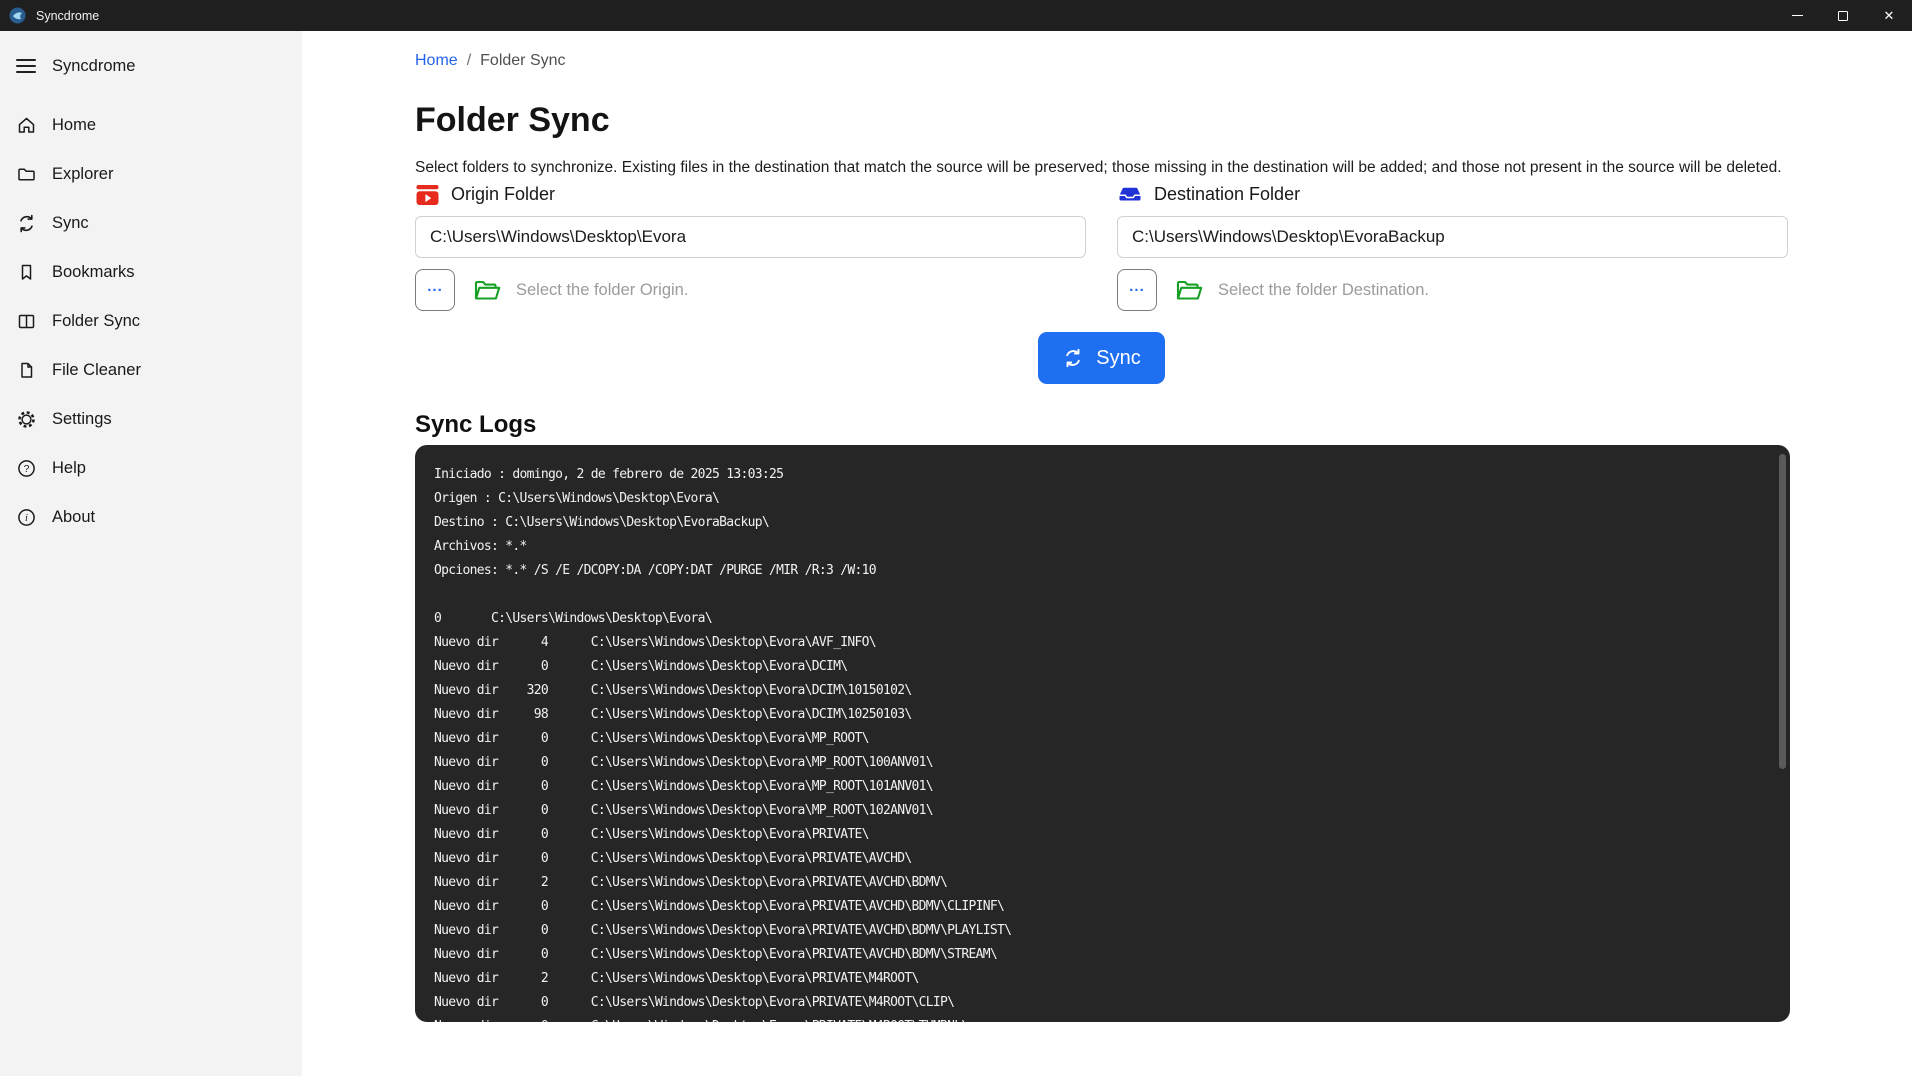  I want to click on help-icon: ?, so click(26, 468).